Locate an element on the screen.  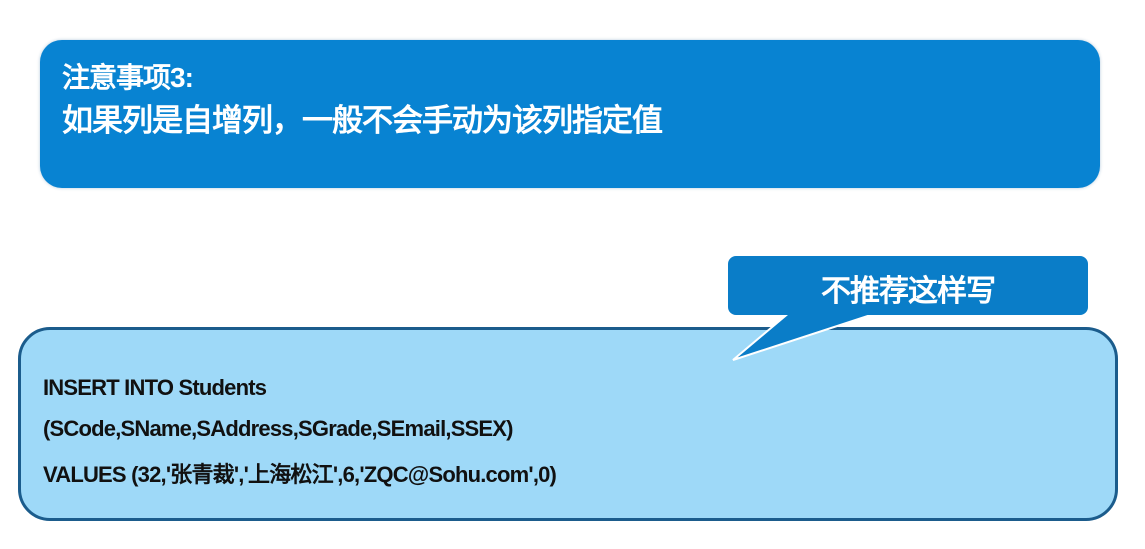
callout-text: 不推荐这样写 is located at coordinates (908, 291).